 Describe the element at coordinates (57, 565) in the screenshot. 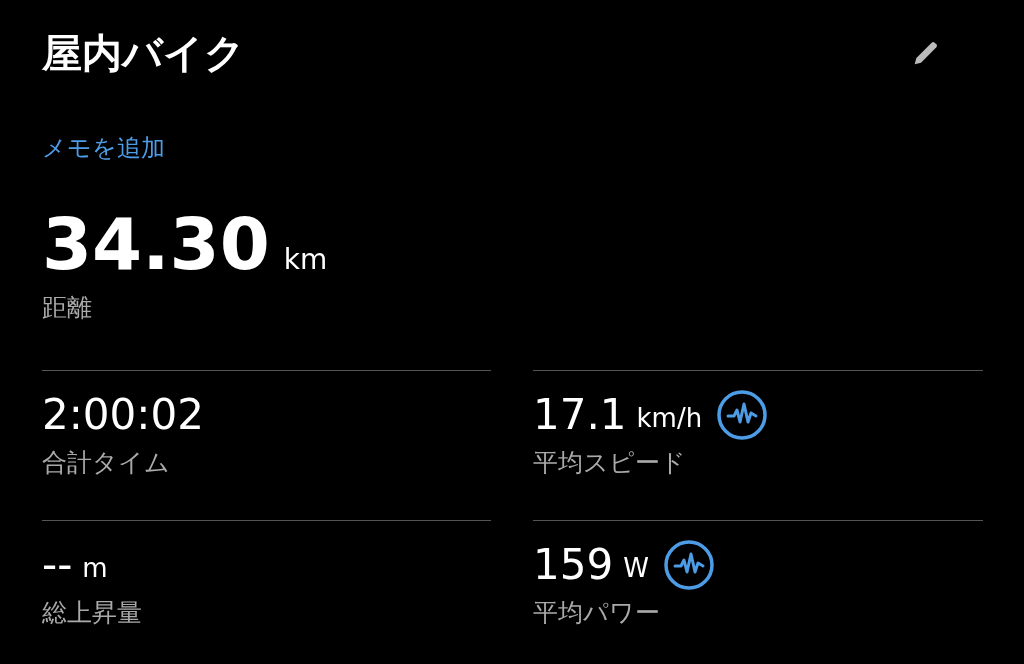

I see `stat-value: --` at that location.